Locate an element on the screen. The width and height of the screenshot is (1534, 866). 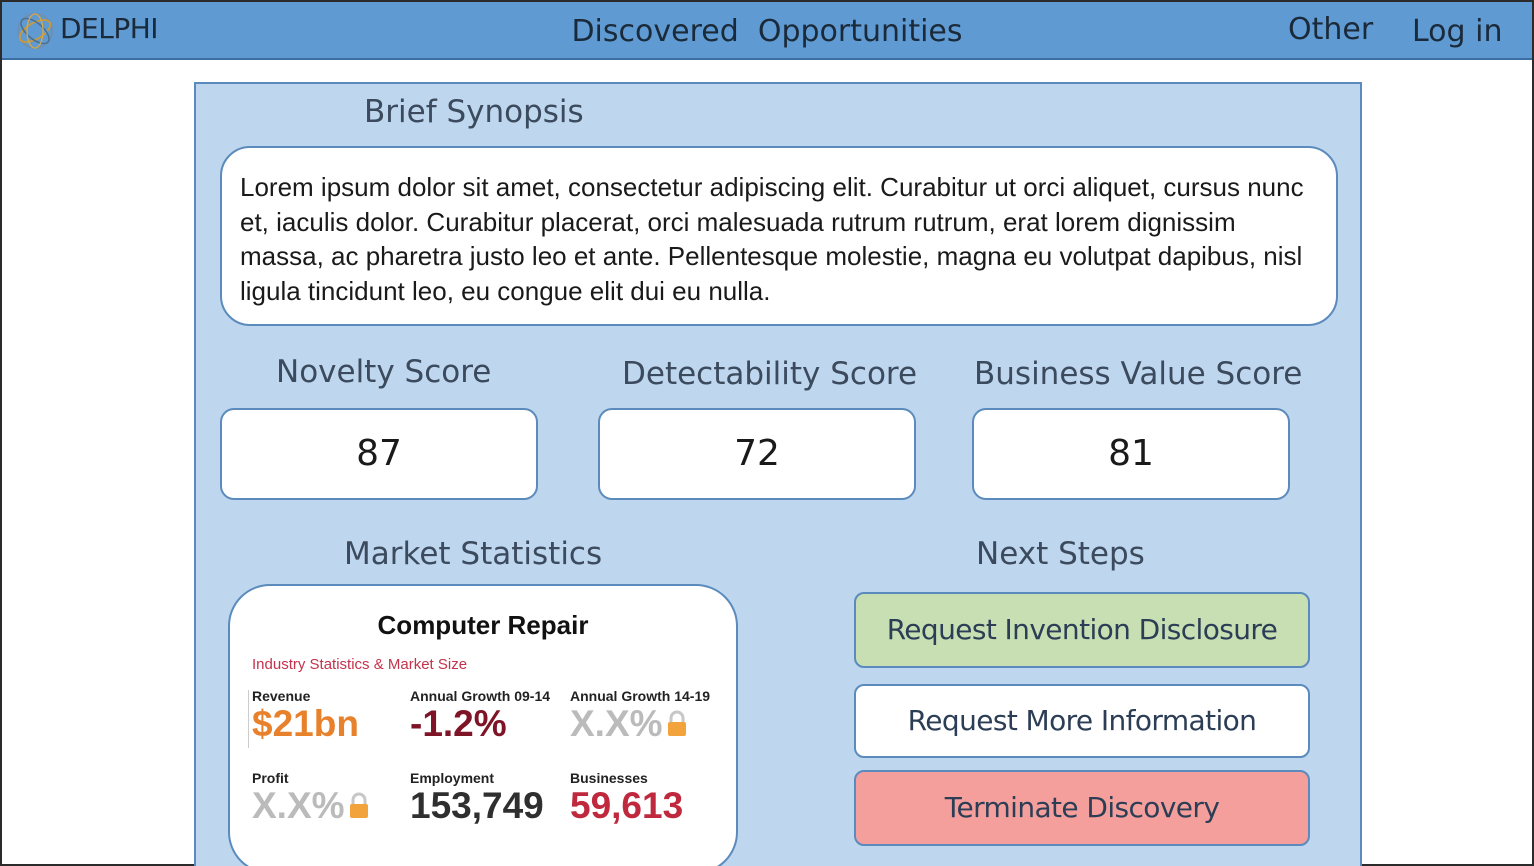
stat-businesses: Businesses 59,613 is located at coordinates (626, 798).